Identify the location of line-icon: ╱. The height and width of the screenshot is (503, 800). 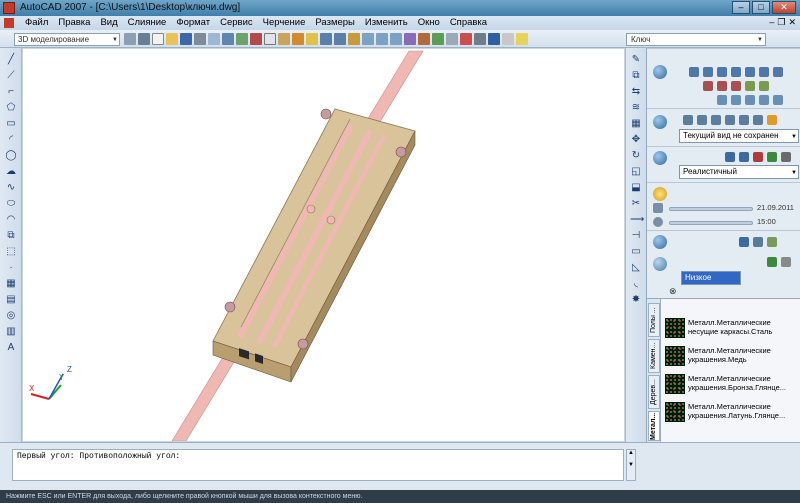
(11, 59).